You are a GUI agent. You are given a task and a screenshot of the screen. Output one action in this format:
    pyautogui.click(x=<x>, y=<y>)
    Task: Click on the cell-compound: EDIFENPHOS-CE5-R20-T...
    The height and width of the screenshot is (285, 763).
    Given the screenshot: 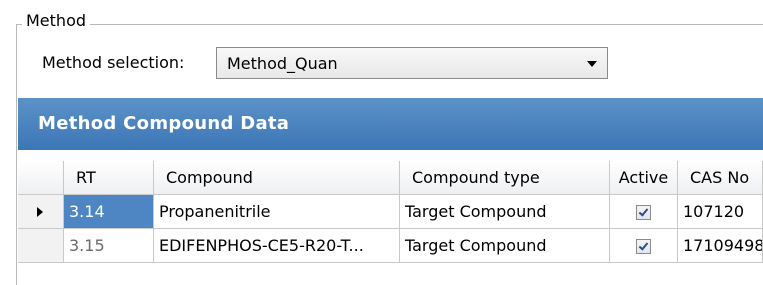 What is the action you would take?
    pyautogui.click(x=277, y=246)
    